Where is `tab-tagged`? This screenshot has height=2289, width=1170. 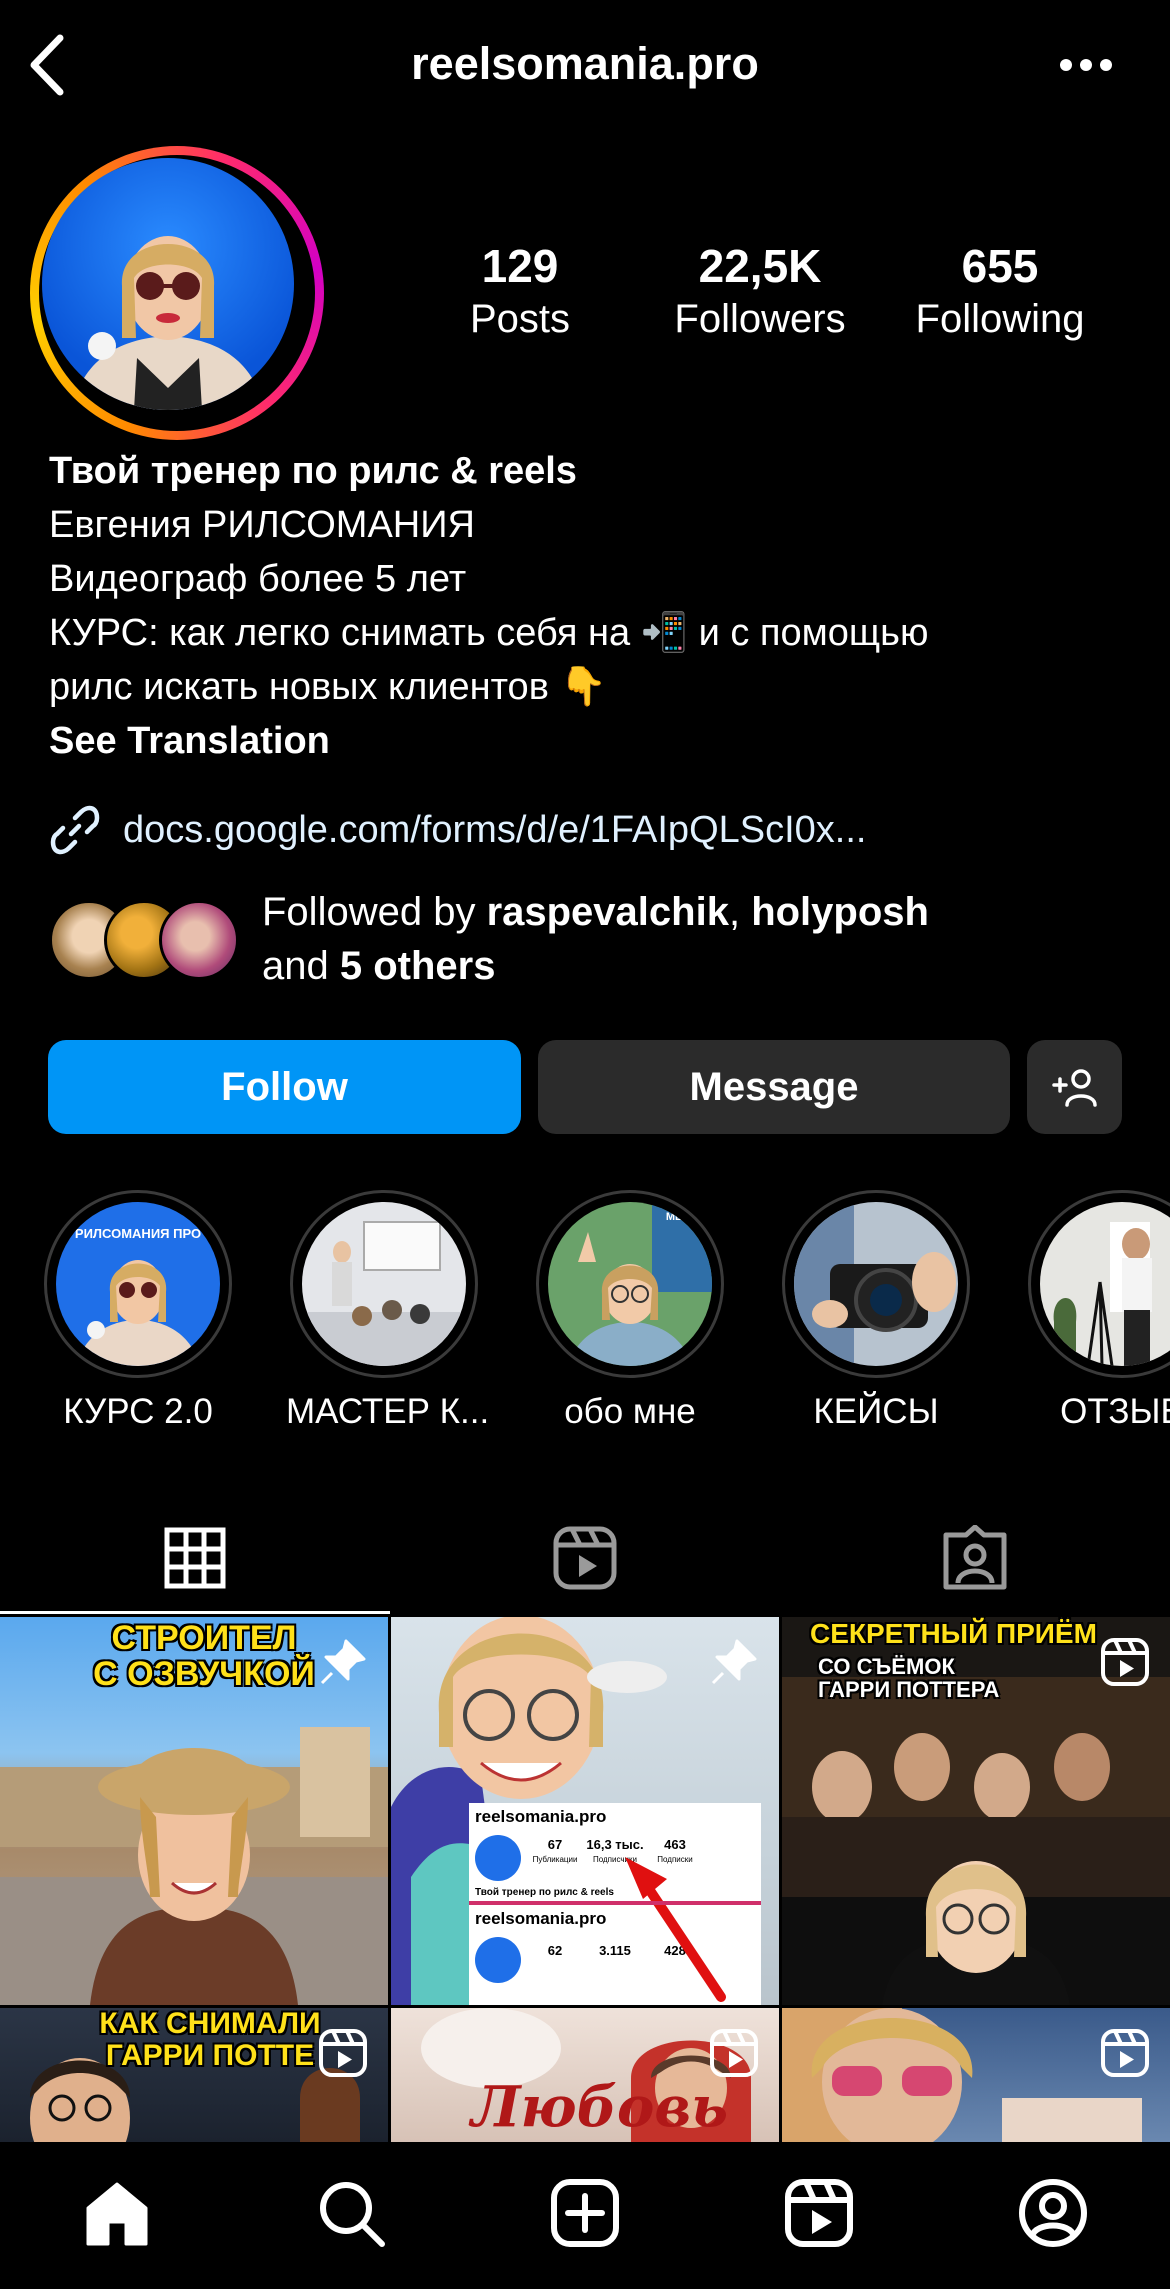
tab-tagged is located at coordinates (975, 1558).